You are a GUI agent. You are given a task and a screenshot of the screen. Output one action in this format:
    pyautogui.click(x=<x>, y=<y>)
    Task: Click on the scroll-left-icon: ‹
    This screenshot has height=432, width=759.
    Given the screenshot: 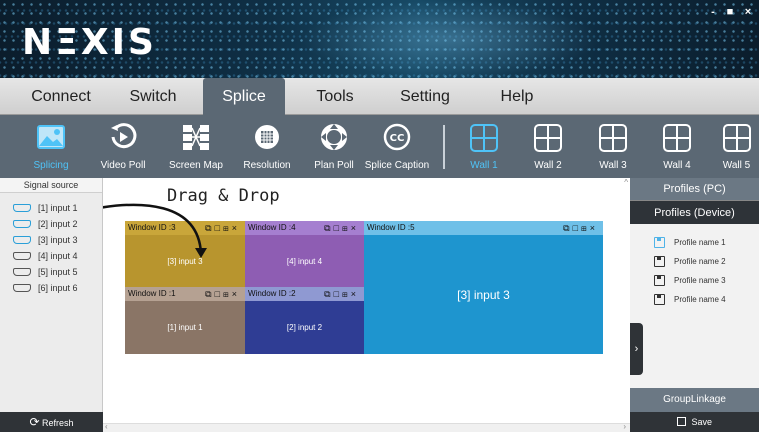 What is the action you would take?
    pyautogui.click(x=106, y=426)
    